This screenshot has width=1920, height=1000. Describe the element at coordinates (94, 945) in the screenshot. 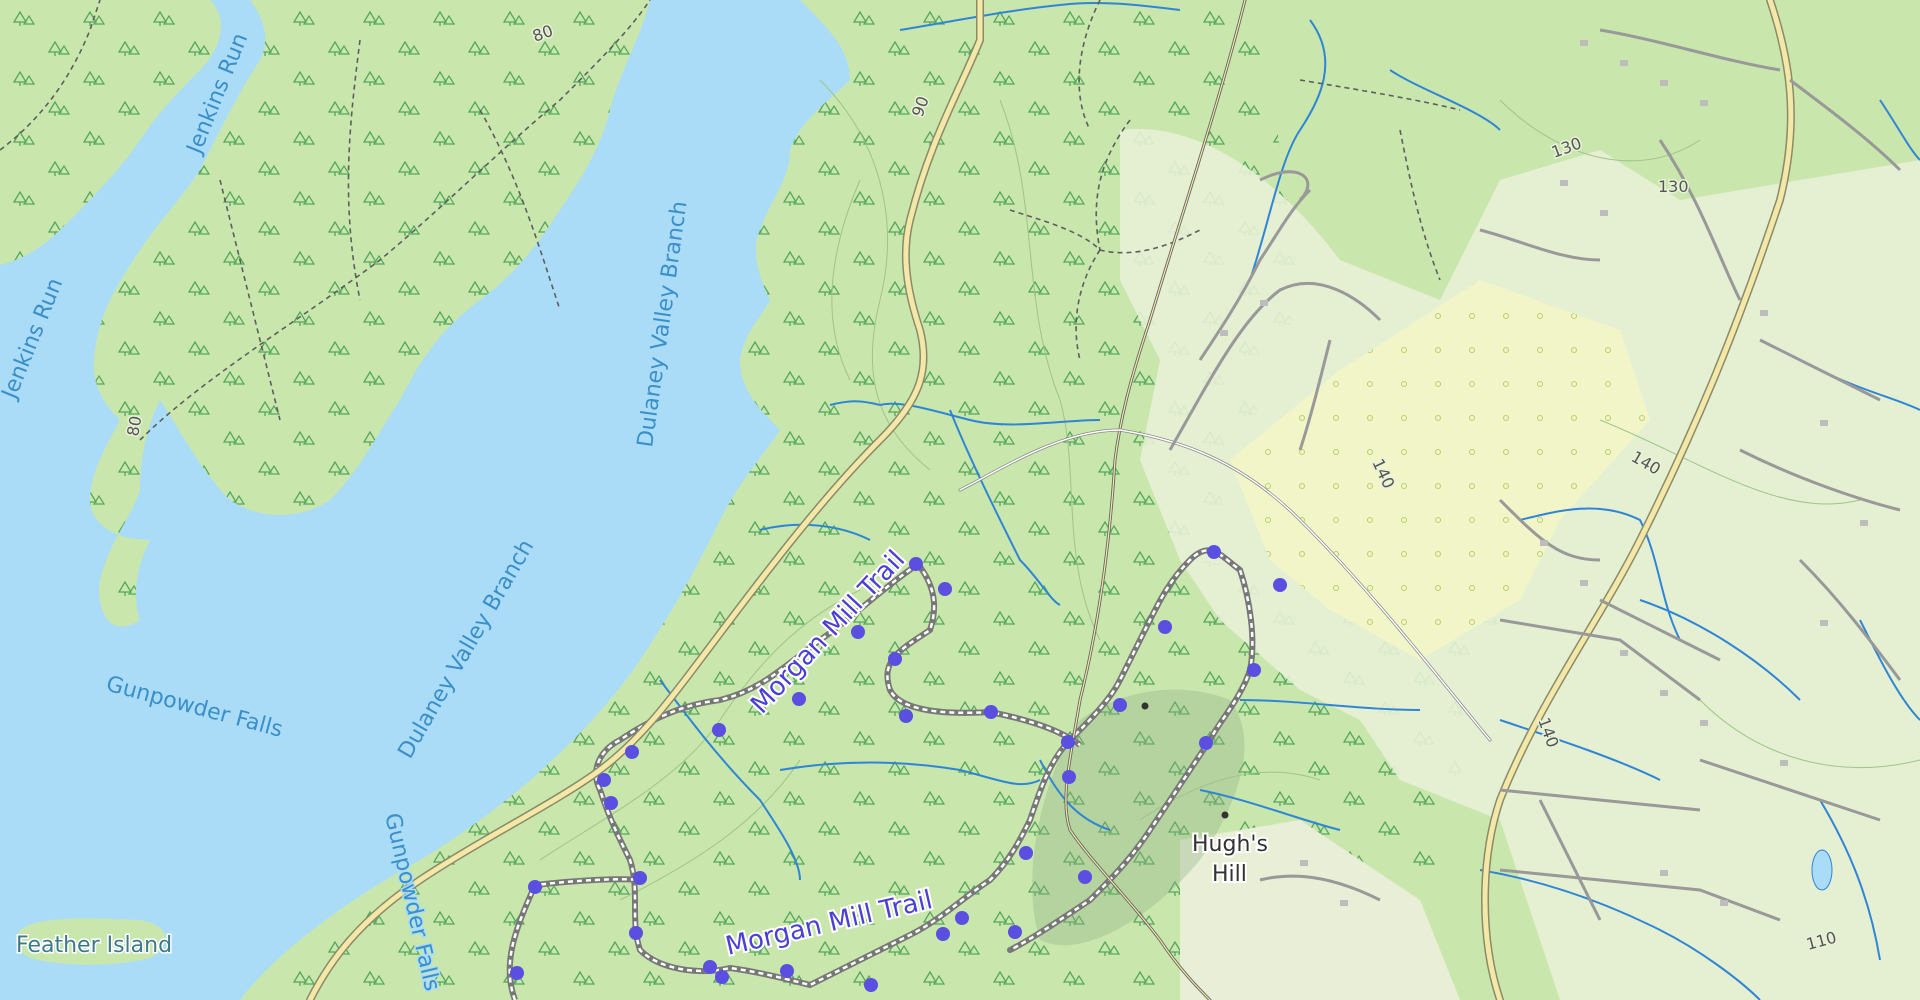

I see `place-label-feather-island: Feather Island` at that location.